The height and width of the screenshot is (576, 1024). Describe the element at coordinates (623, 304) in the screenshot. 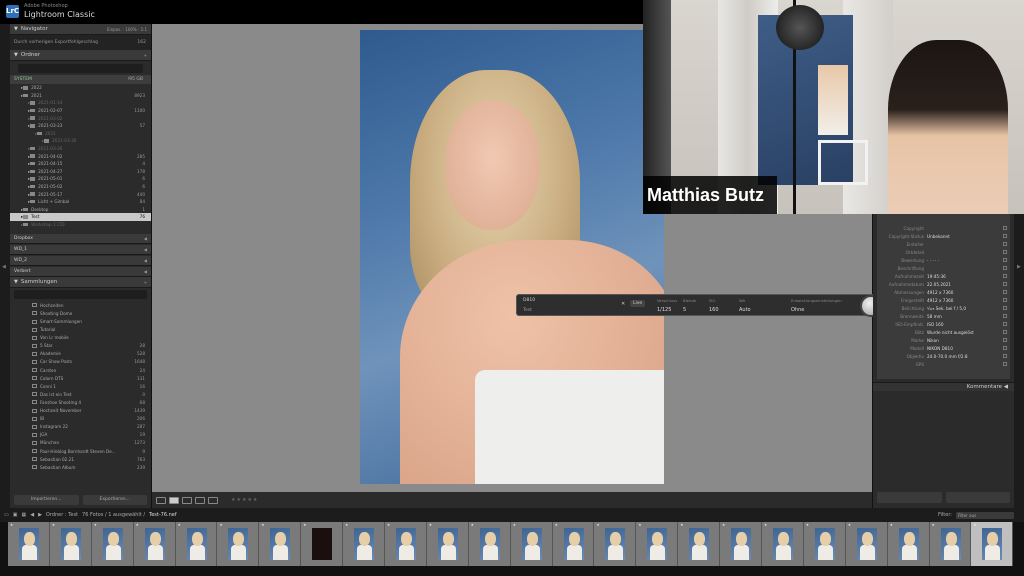

I see `close-icon: ✕` at that location.